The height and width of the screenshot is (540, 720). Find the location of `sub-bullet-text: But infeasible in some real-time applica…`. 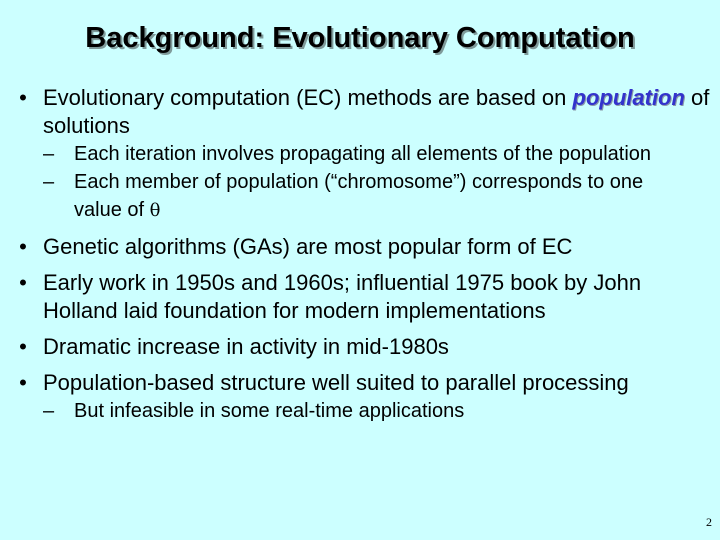

sub-bullet-text: But infeasible in some real-time applica… is located at coordinates (269, 411).